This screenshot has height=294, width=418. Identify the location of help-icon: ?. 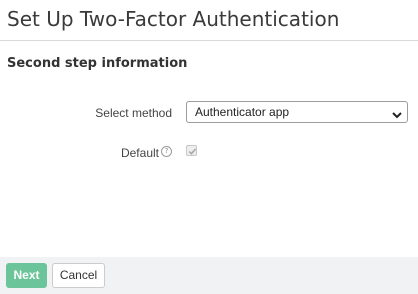
(166, 151).